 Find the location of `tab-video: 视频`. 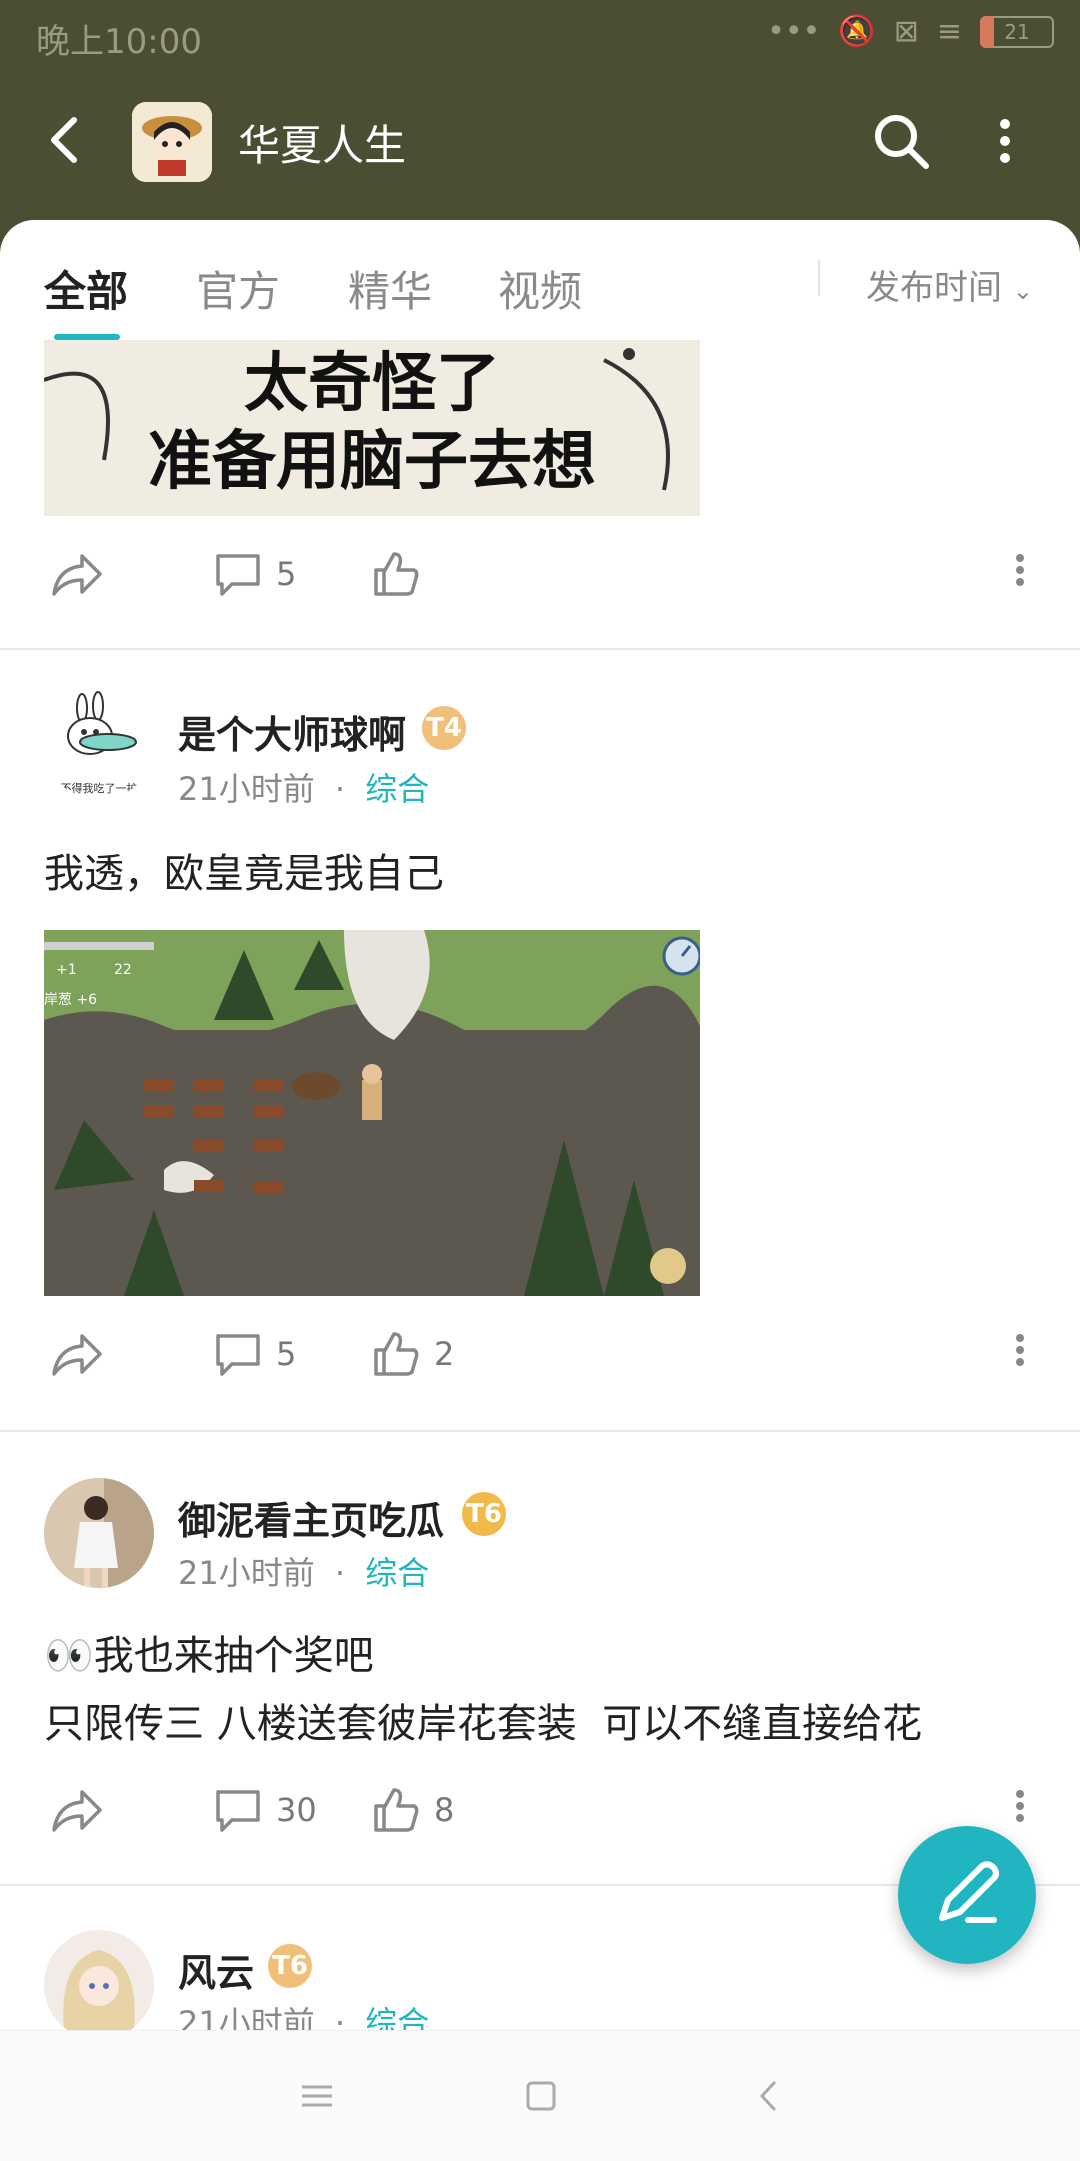

tab-video: 视频 is located at coordinates (540, 288).